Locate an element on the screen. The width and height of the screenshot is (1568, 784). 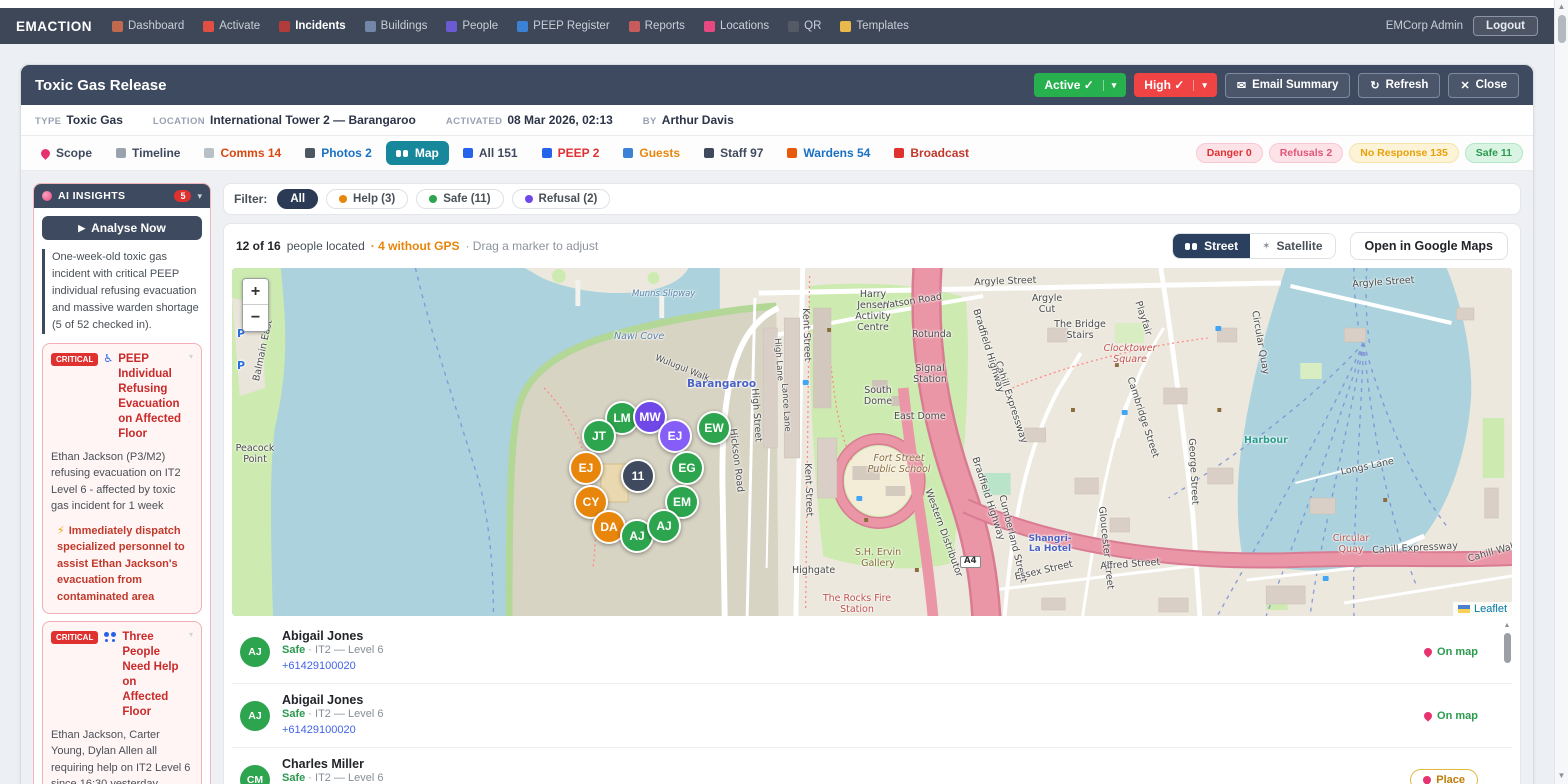
nav-item: Reports is located at coordinates (656, 26).